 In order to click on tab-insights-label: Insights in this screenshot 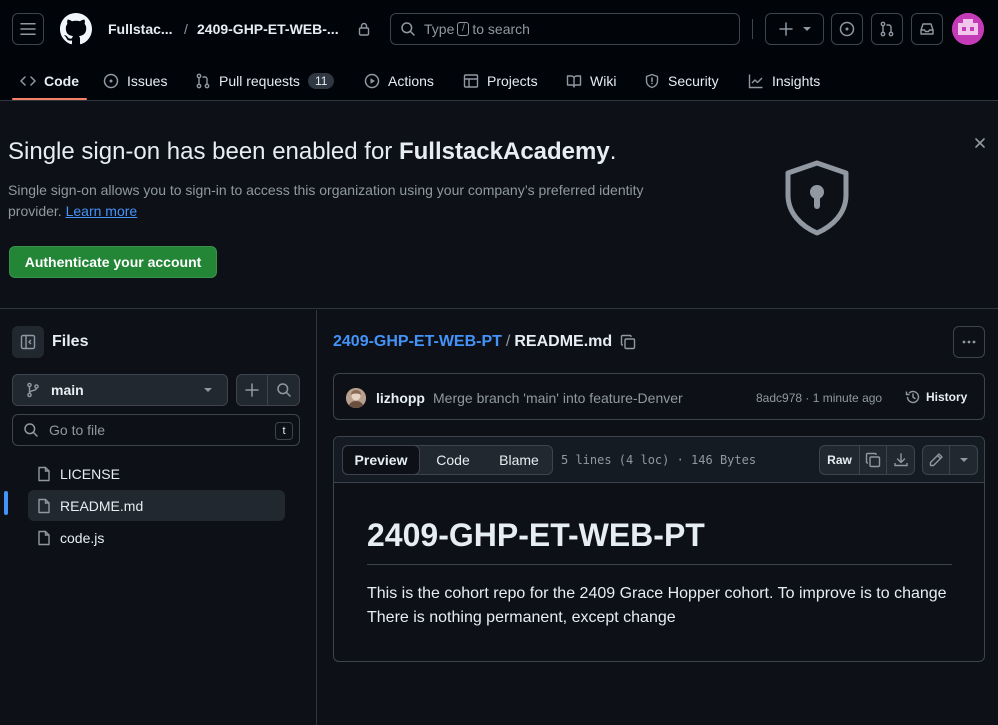, I will do `click(796, 81)`.